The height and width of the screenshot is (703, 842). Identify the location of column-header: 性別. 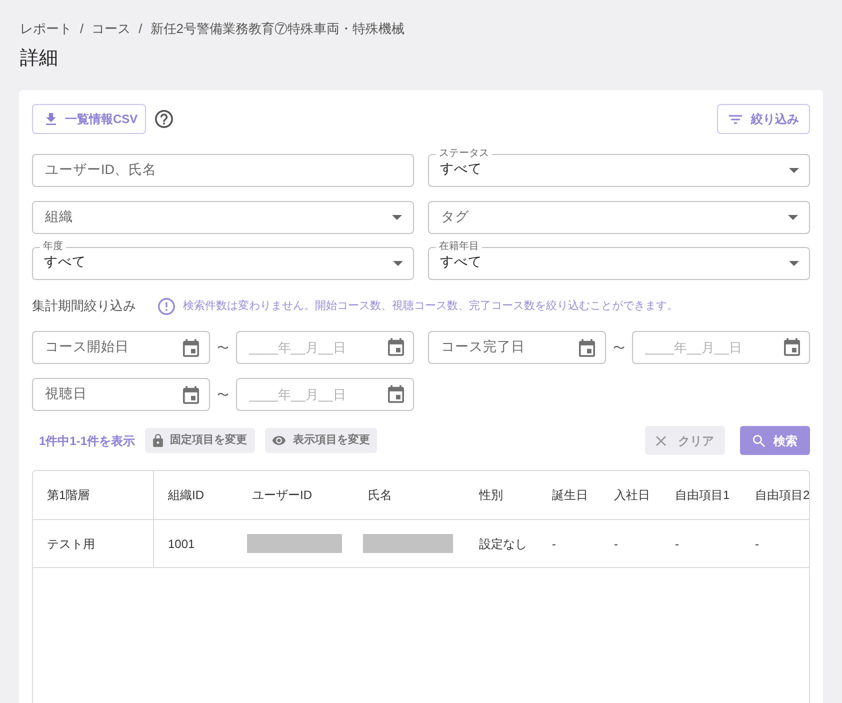
(491, 495).